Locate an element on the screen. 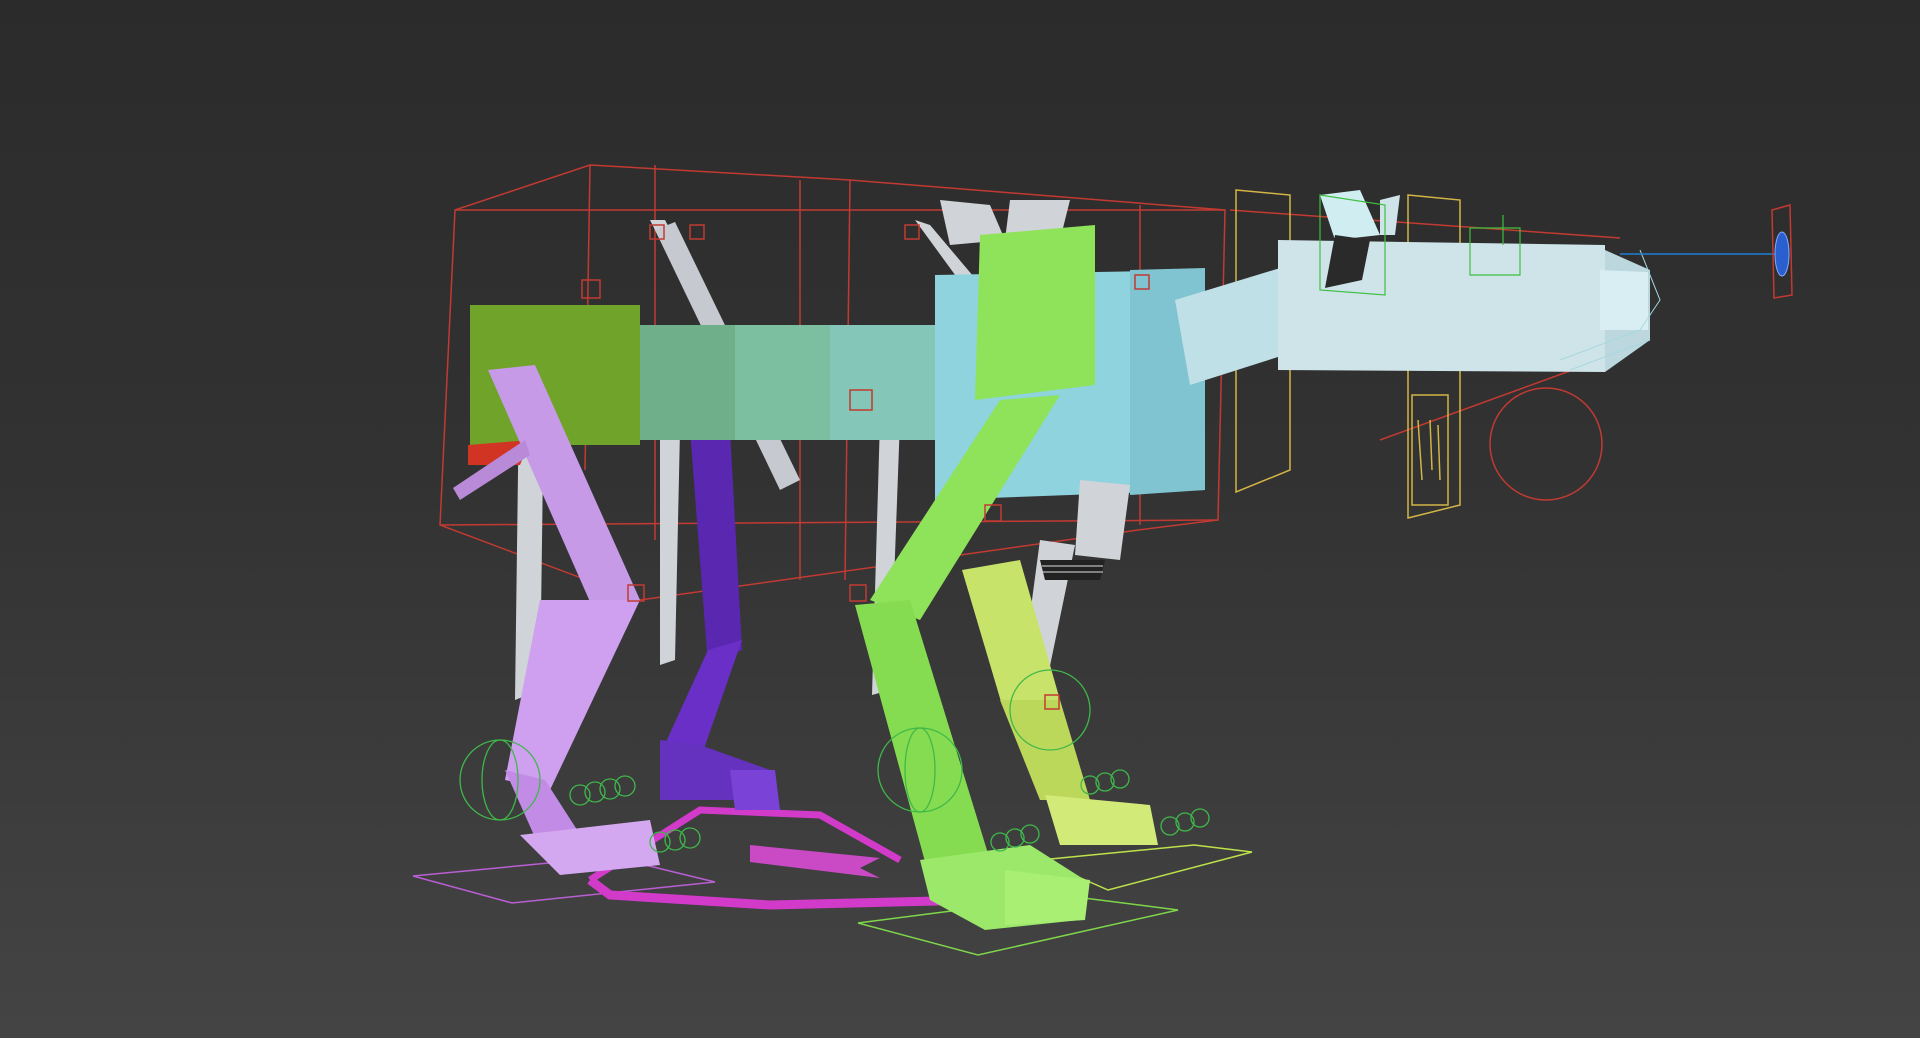 The image size is (1920, 1038). shoulder-block is located at coordinates (1035, 312).